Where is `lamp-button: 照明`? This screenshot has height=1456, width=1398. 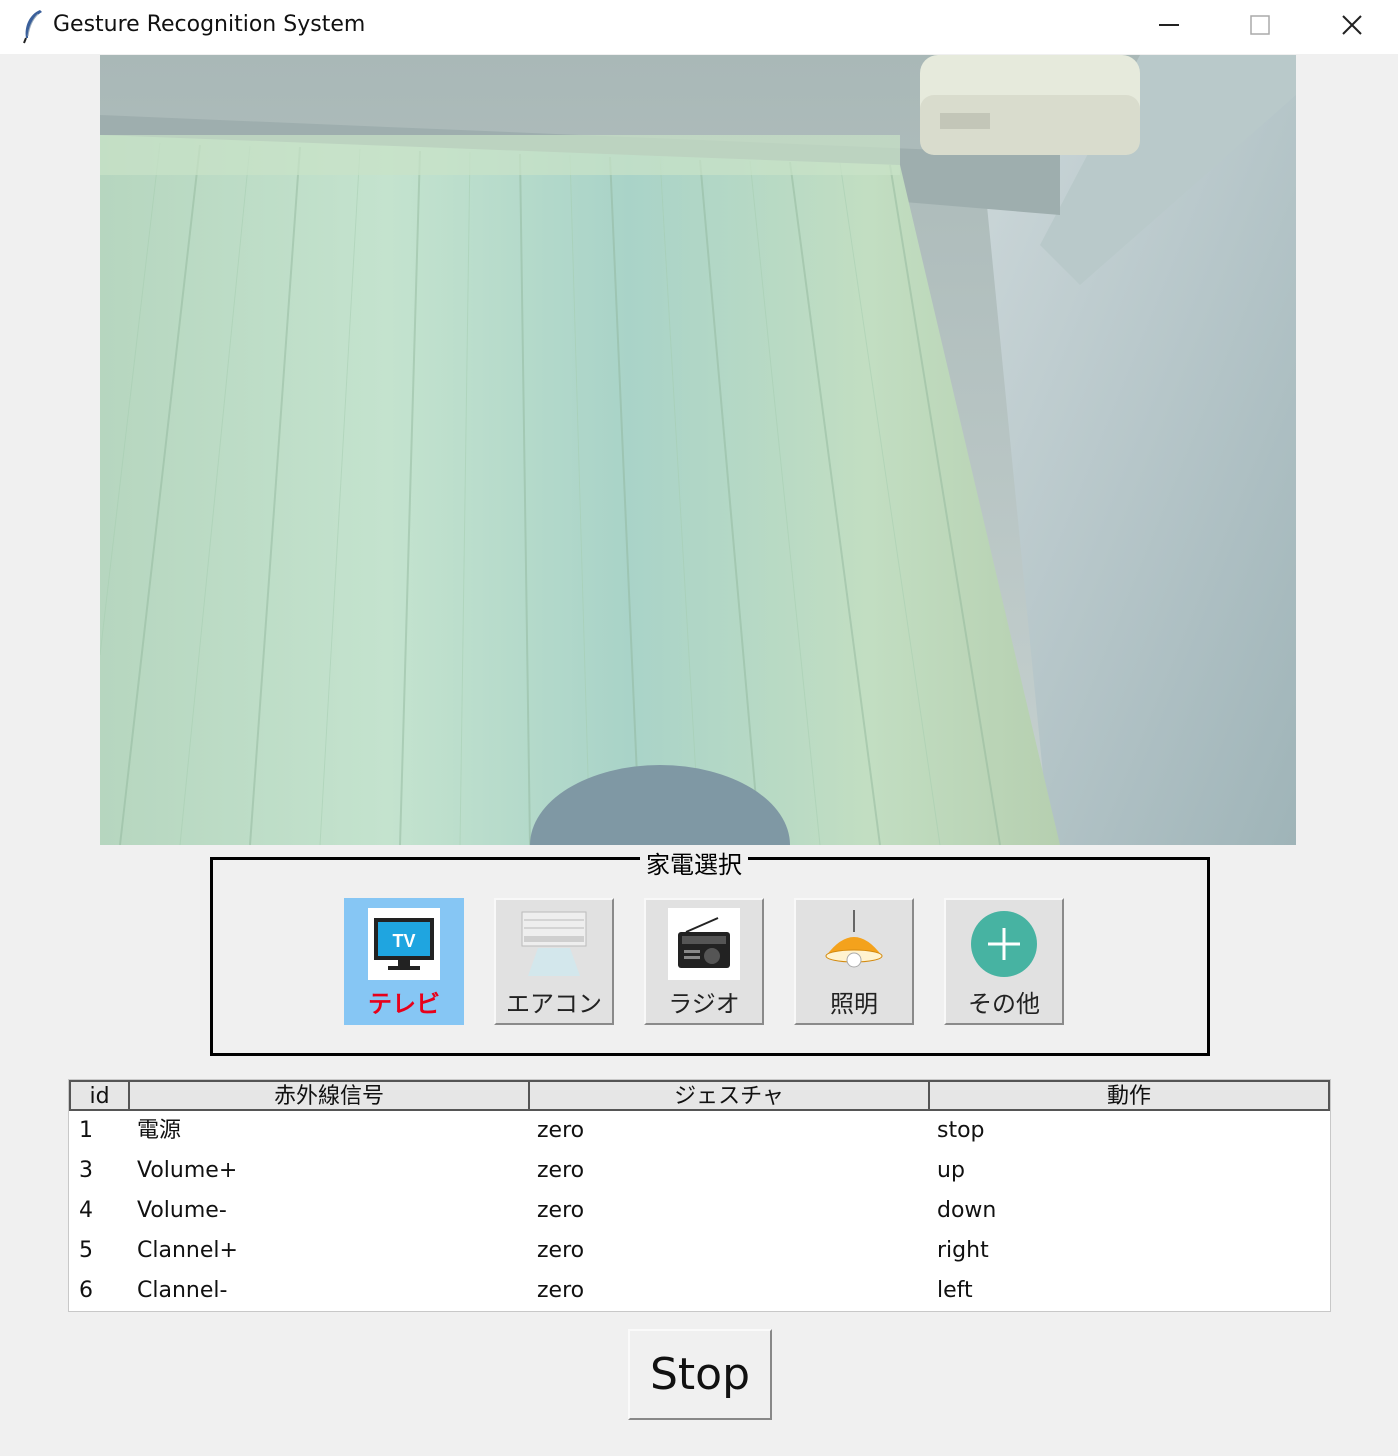 lamp-button: 照明 is located at coordinates (854, 961).